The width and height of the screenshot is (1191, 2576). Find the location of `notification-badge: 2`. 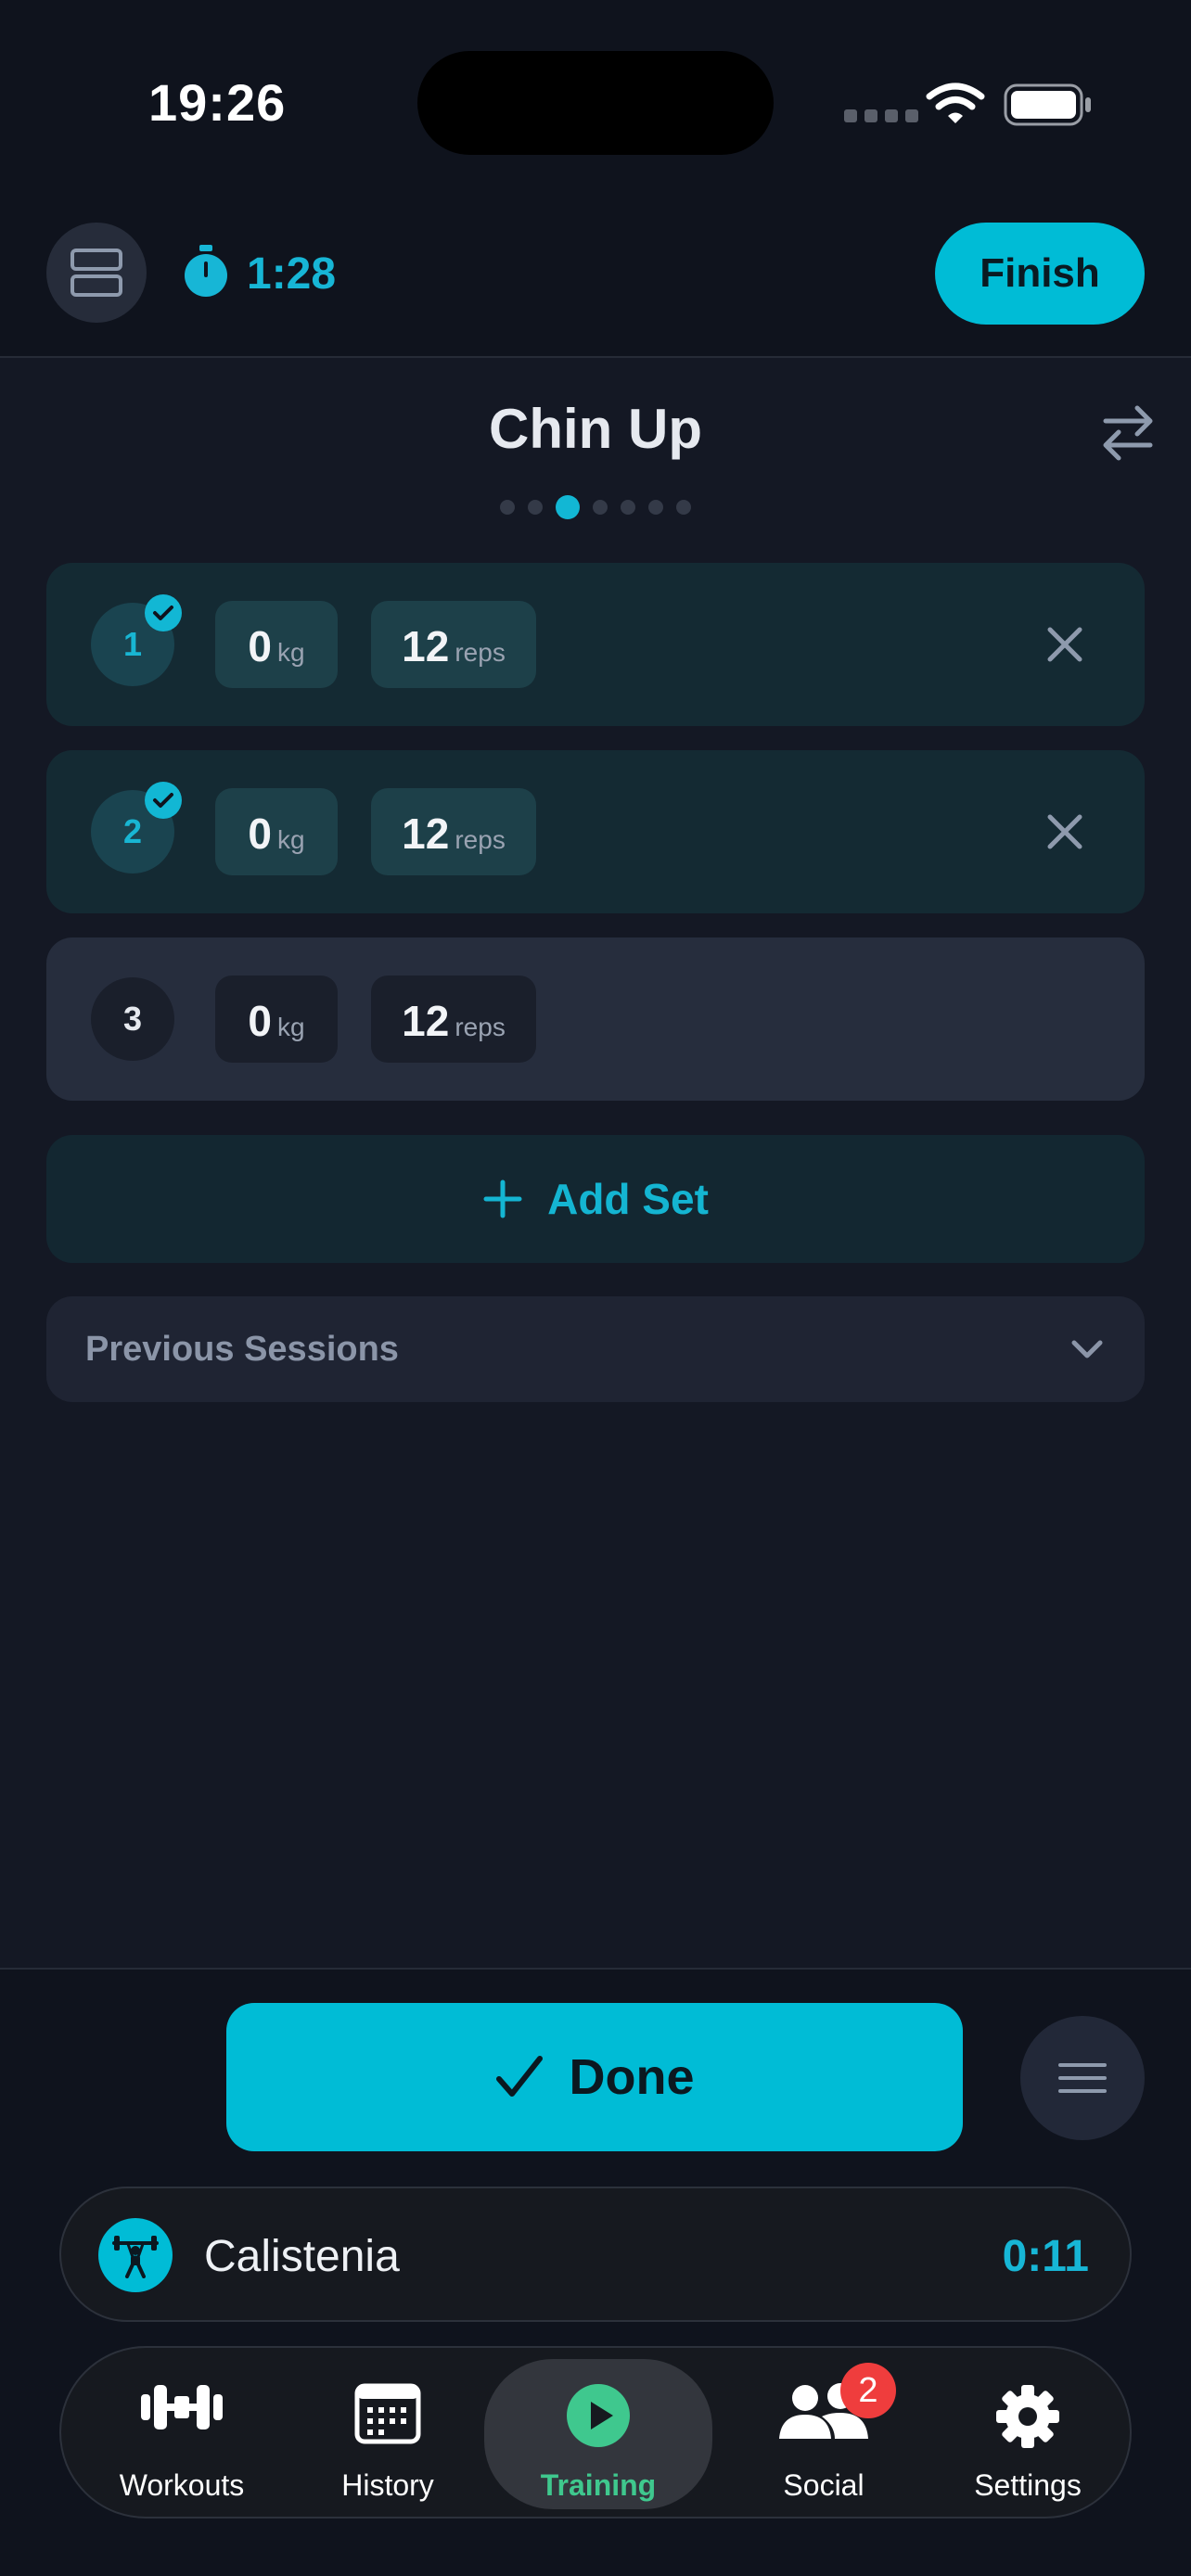

notification-badge: 2 is located at coordinates (868, 2391).